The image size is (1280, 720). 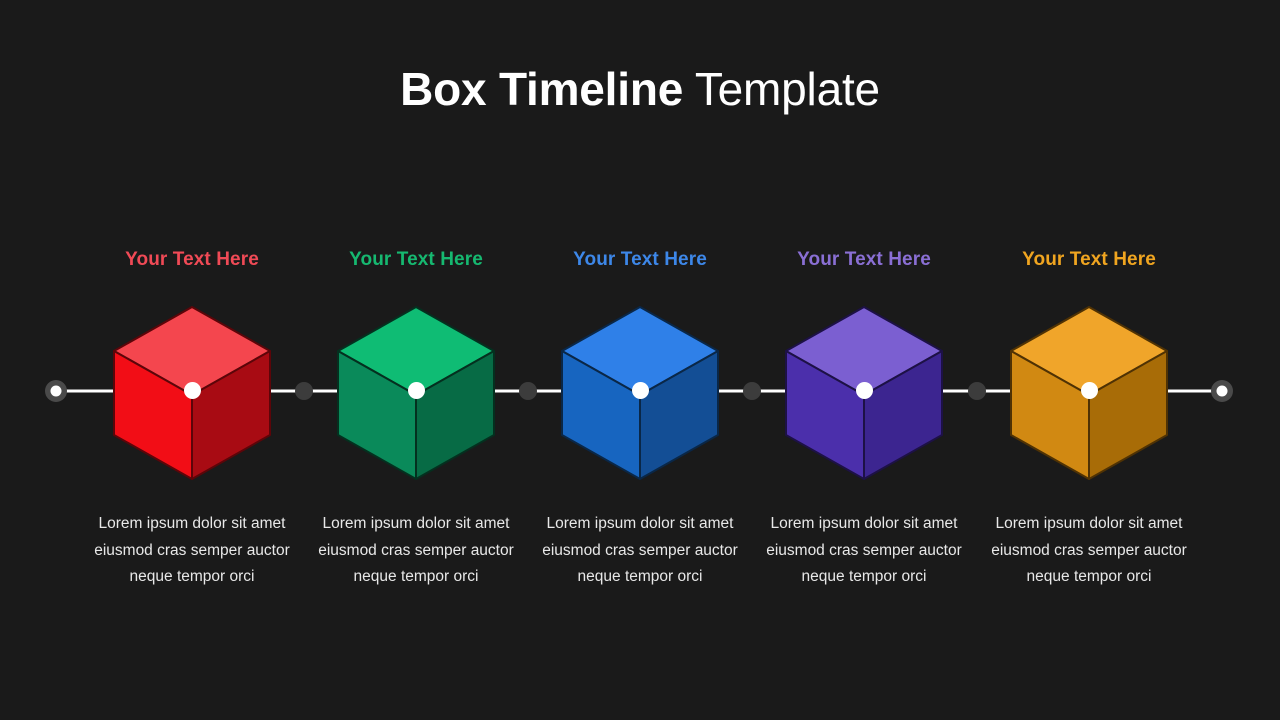 What do you see at coordinates (1089, 260) in the screenshot?
I see `step-label-5: Your Text Here` at bounding box center [1089, 260].